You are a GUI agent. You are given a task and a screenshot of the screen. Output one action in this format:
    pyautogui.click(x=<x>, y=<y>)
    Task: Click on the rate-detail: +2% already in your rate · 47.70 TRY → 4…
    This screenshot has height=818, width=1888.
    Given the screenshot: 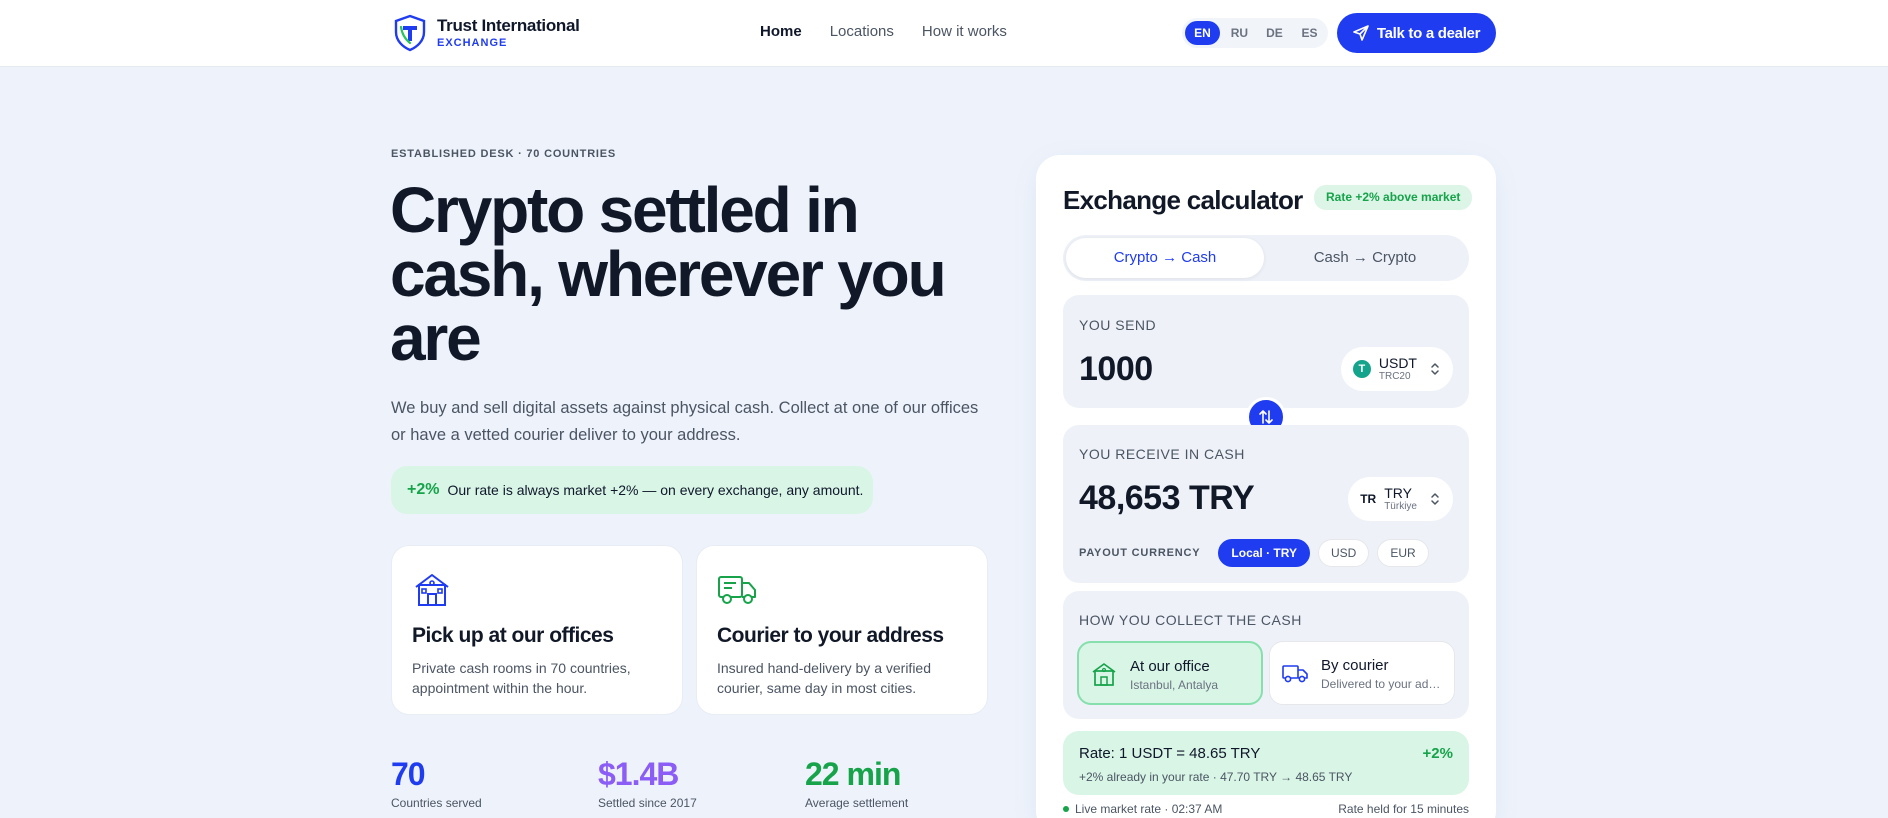 What is the action you would take?
    pyautogui.click(x=1216, y=777)
    